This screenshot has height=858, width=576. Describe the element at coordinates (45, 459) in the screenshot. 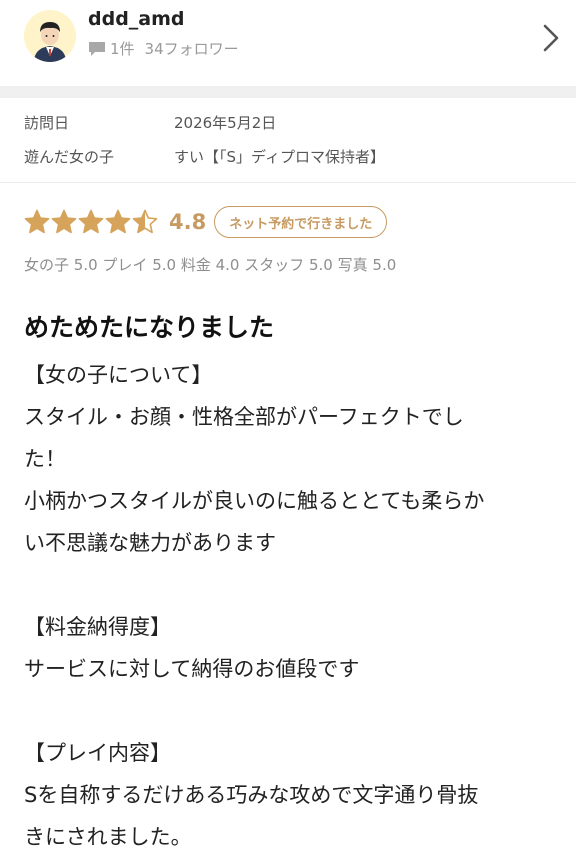

I see `review-line: た！` at that location.